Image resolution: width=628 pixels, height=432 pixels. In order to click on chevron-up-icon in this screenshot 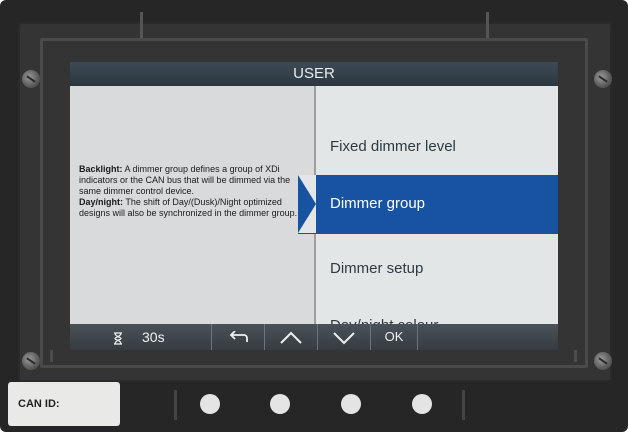, I will do `click(291, 338)`.